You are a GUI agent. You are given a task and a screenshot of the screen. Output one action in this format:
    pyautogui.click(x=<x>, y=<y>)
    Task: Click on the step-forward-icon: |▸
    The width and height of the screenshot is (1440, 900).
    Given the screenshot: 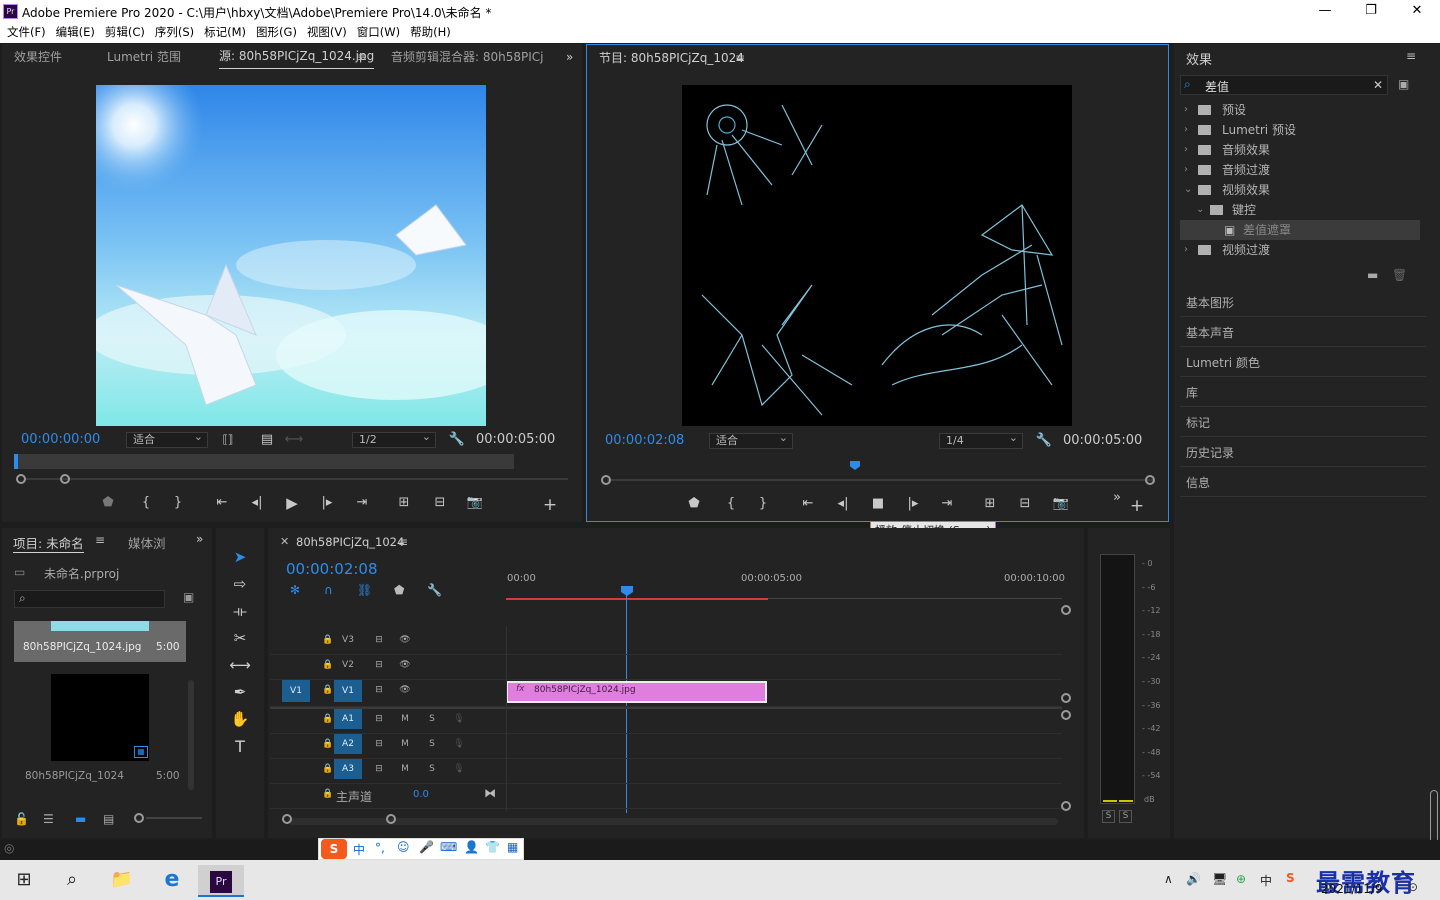 What is the action you would take?
    pyautogui.click(x=327, y=503)
    